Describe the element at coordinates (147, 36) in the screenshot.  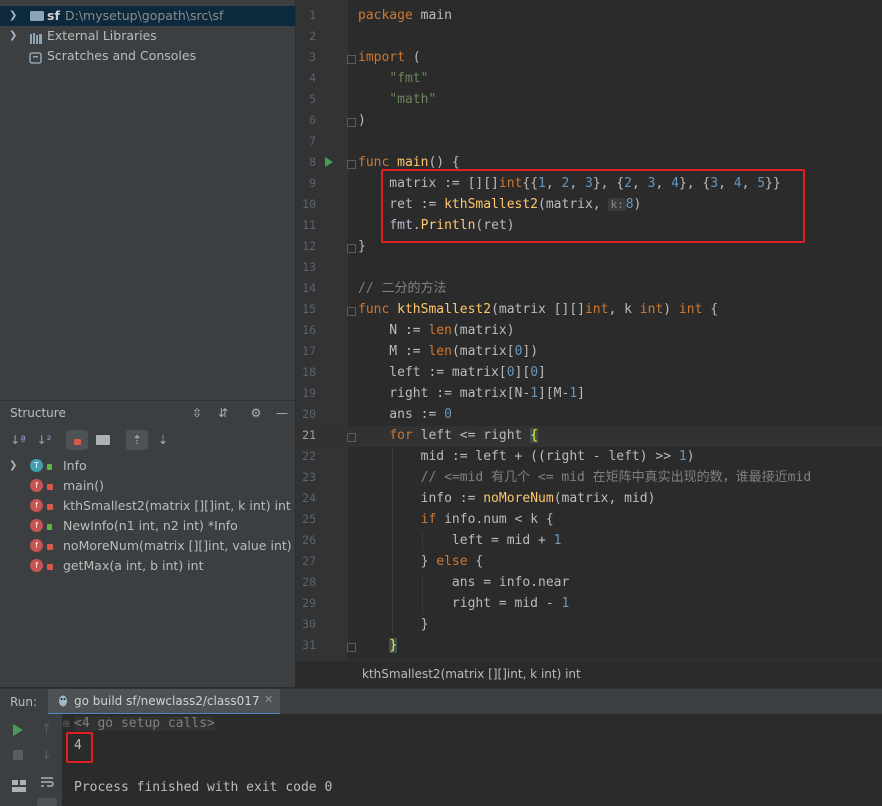
I see `tree-external-libraries: ❯ External Libraries` at that location.